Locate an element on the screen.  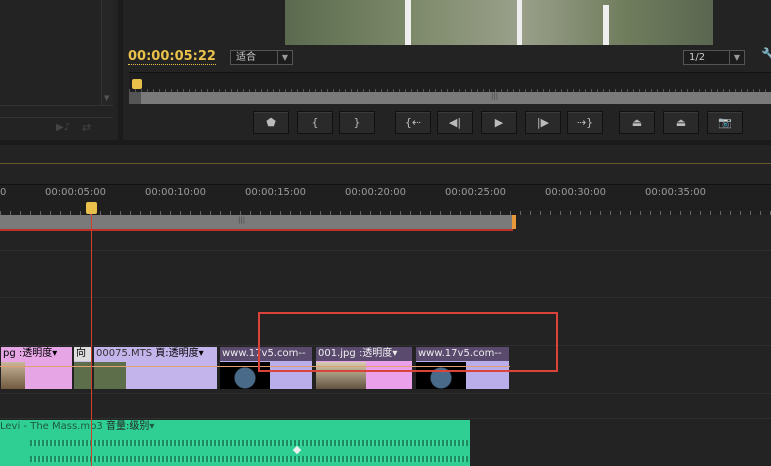
volume-keyframe is located at coordinates (297, 450).